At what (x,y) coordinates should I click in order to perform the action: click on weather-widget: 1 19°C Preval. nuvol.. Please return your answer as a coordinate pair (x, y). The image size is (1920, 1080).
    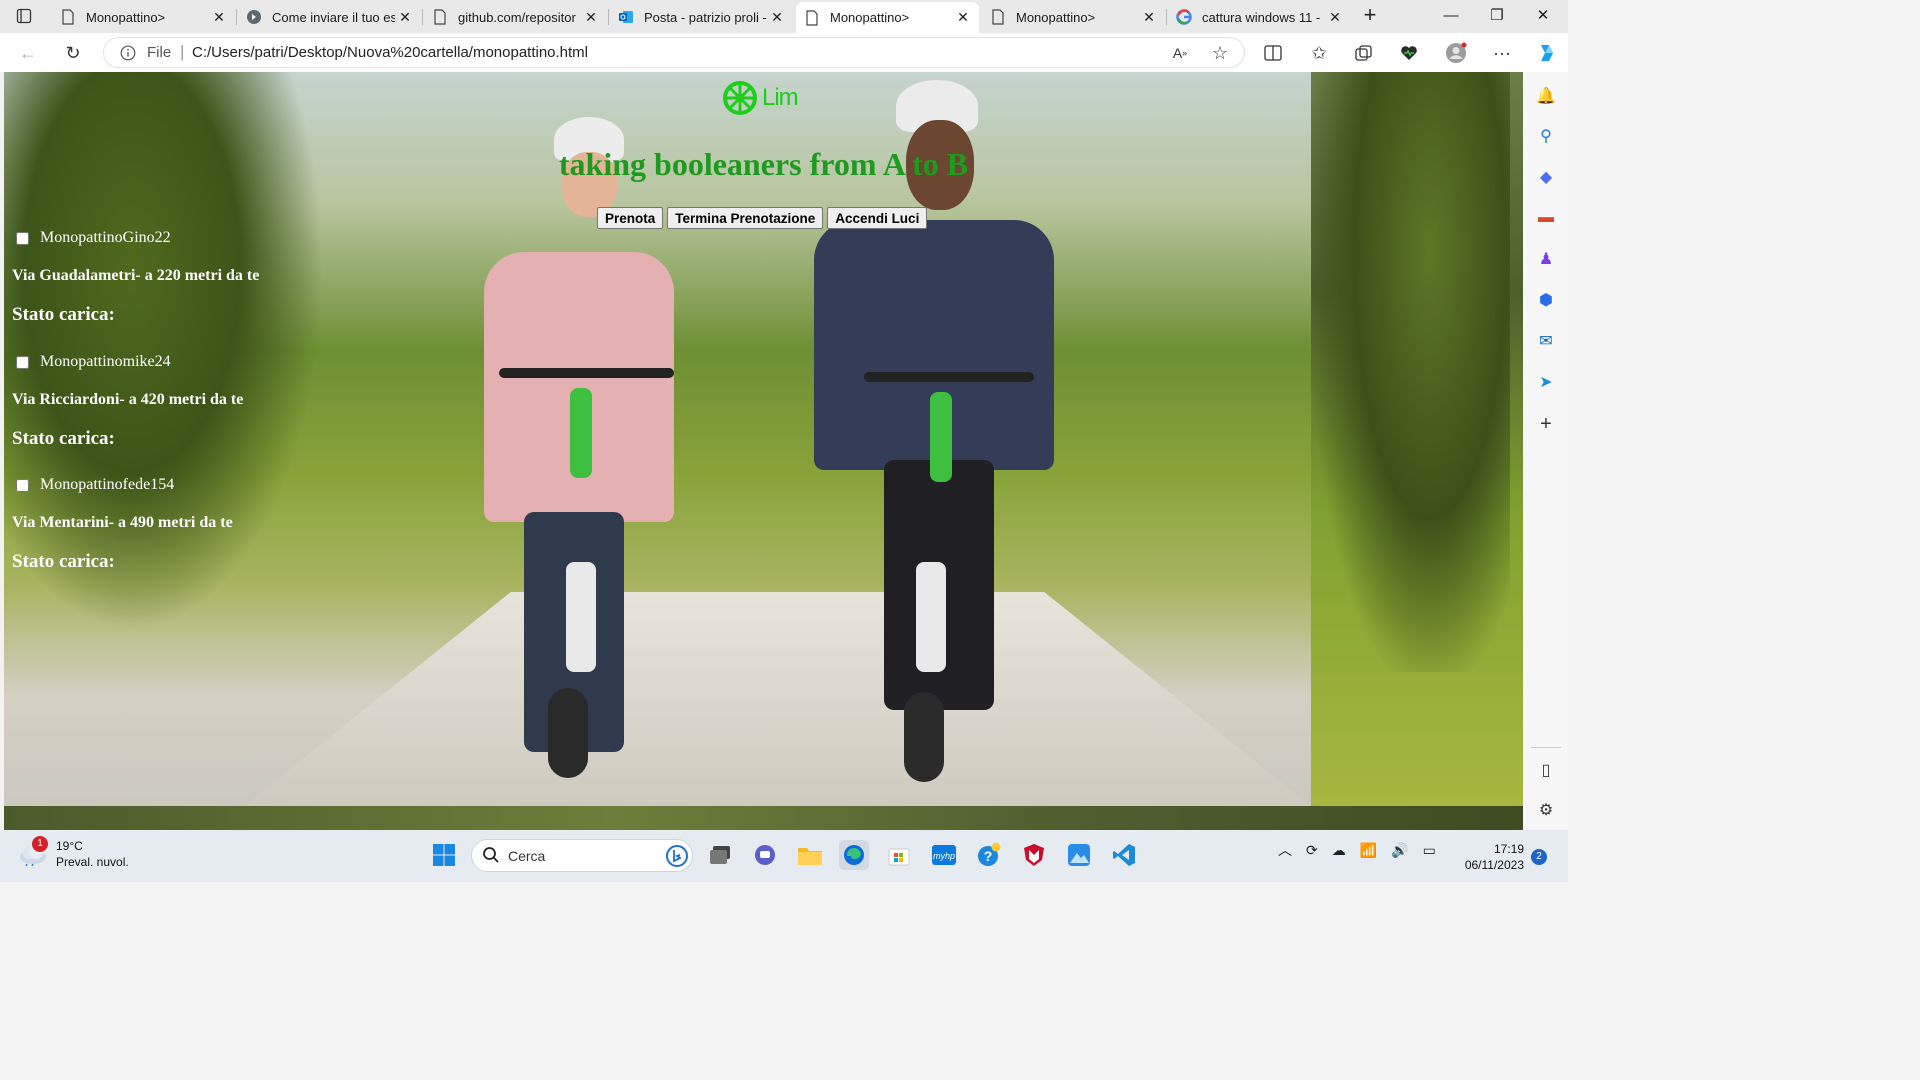
    Looking at the image, I should click on (73, 853).